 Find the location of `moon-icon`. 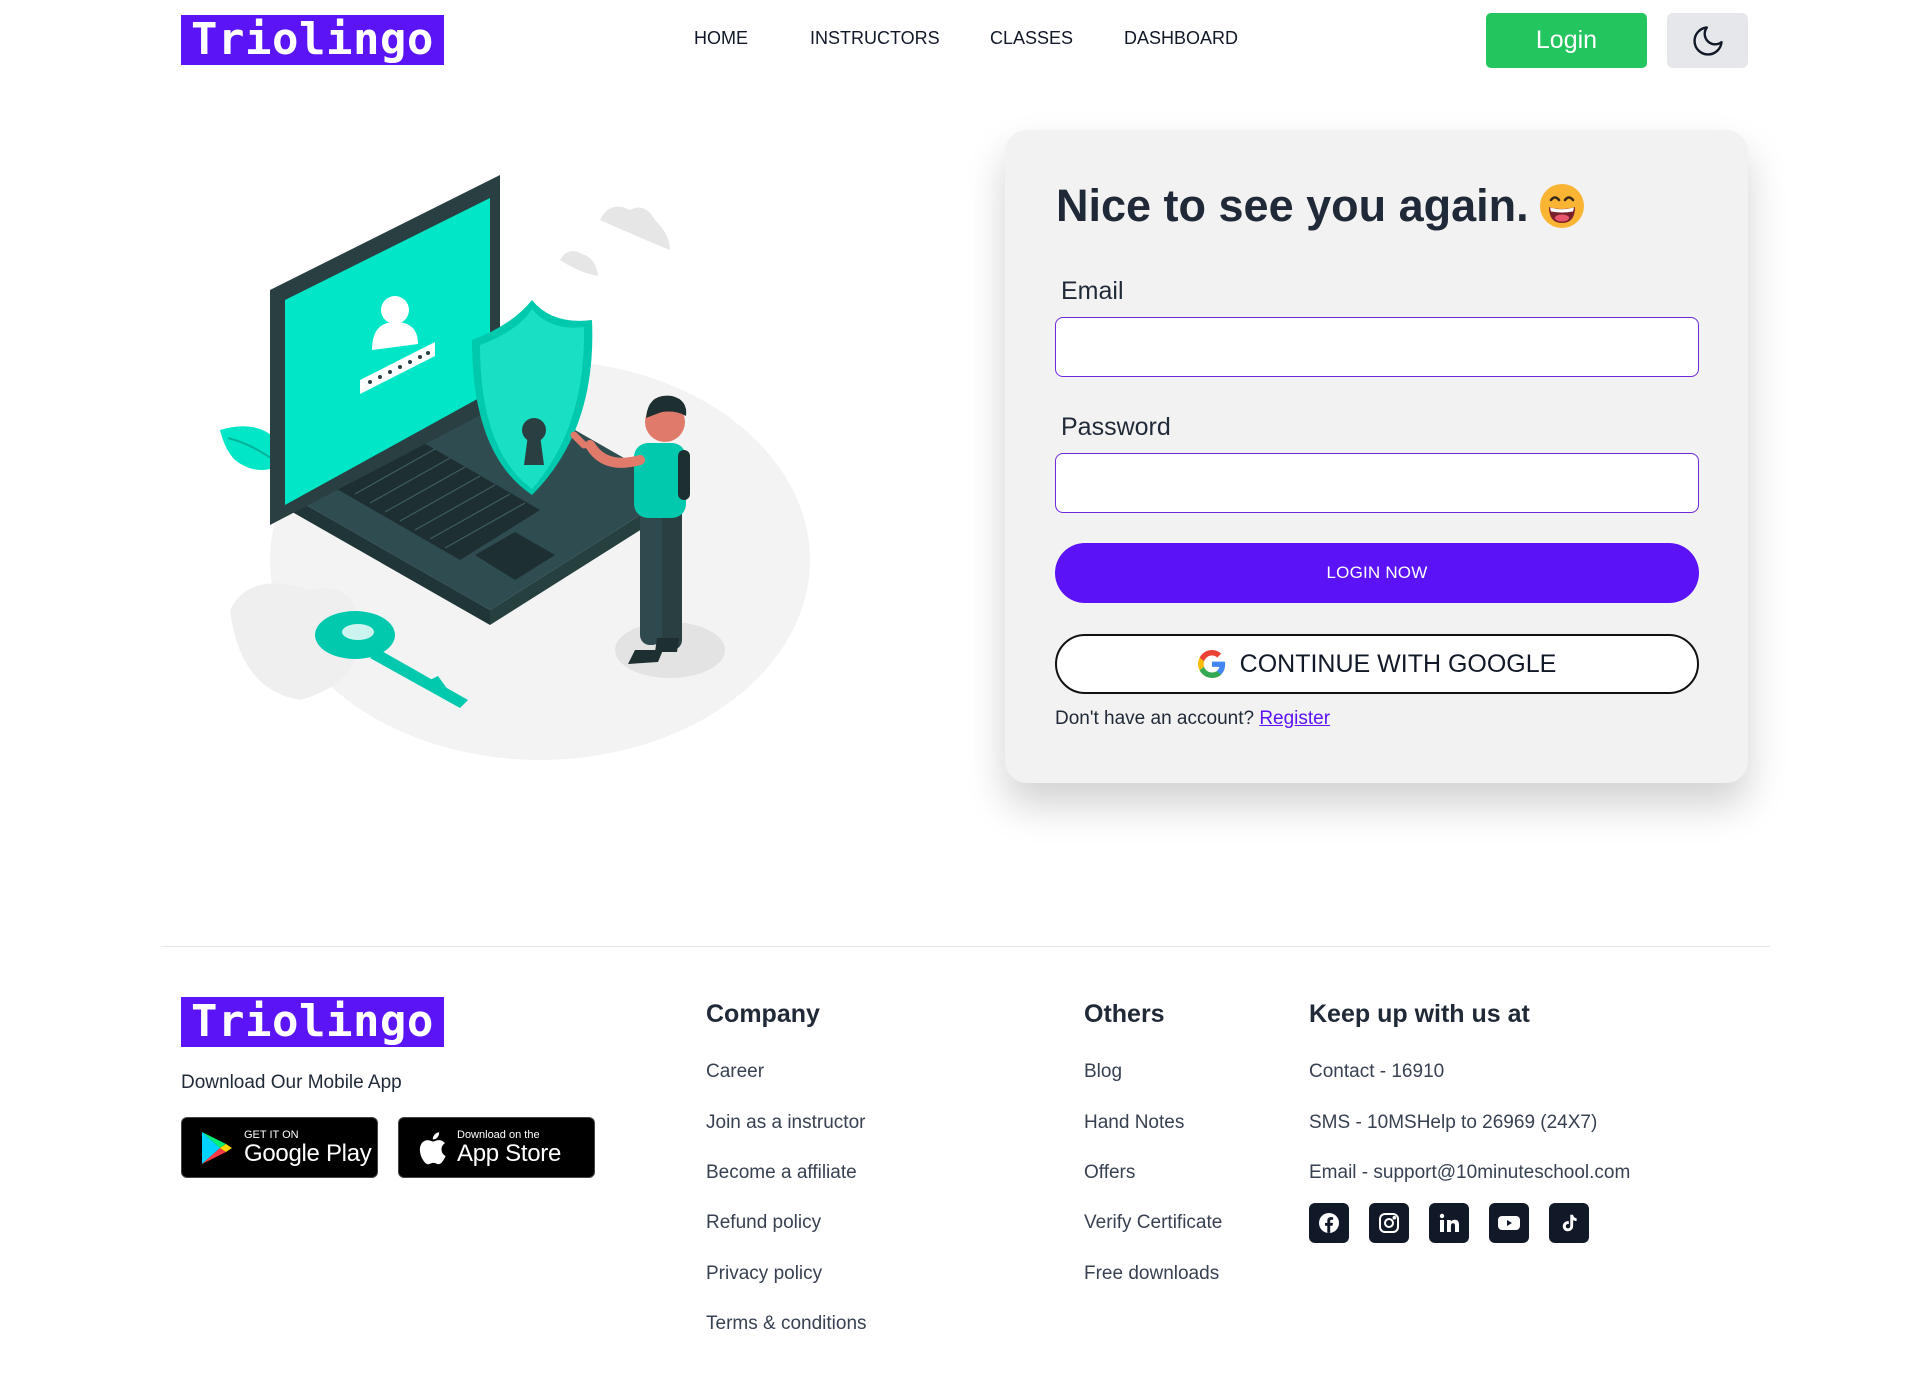

moon-icon is located at coordinates (1707, 40).